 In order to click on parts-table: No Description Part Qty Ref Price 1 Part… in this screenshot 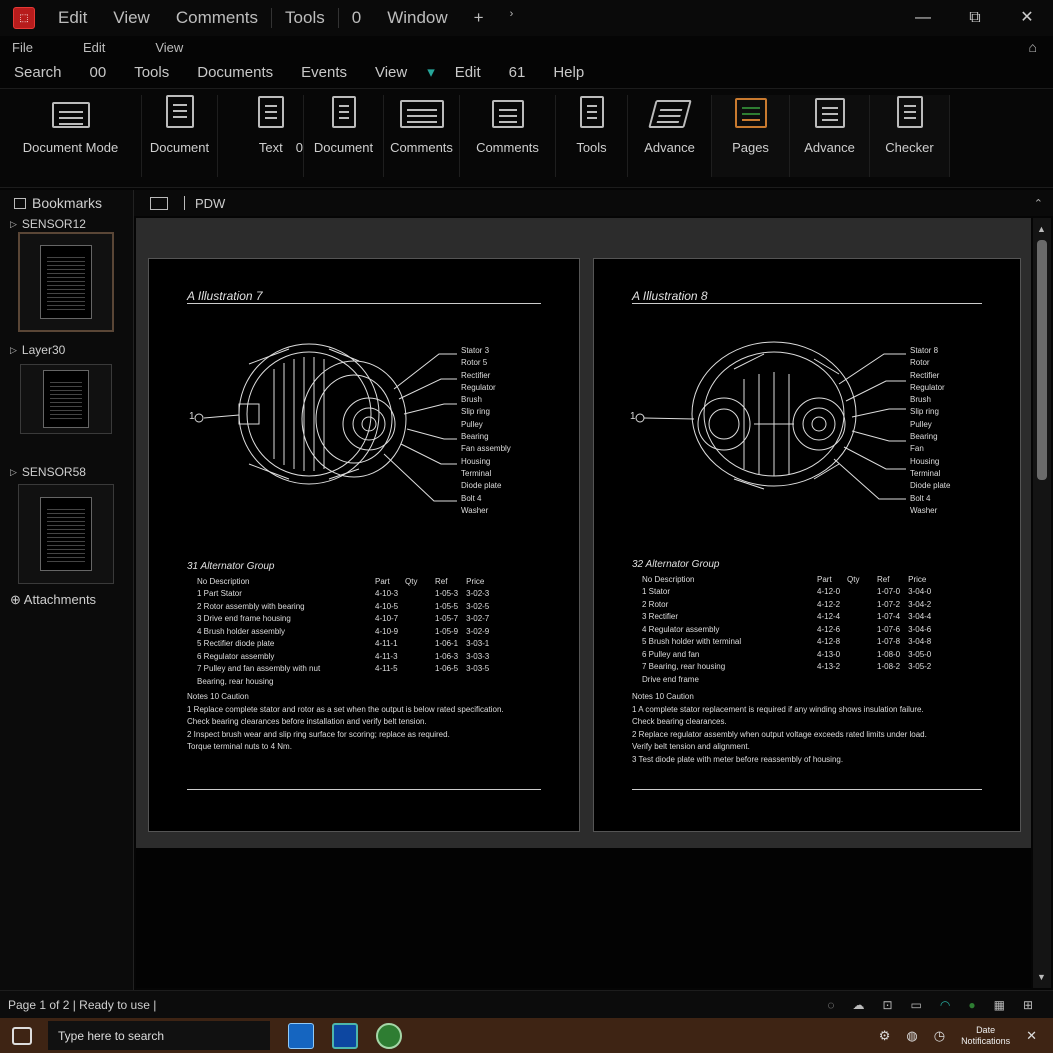, I will do `click(343, 631)`.